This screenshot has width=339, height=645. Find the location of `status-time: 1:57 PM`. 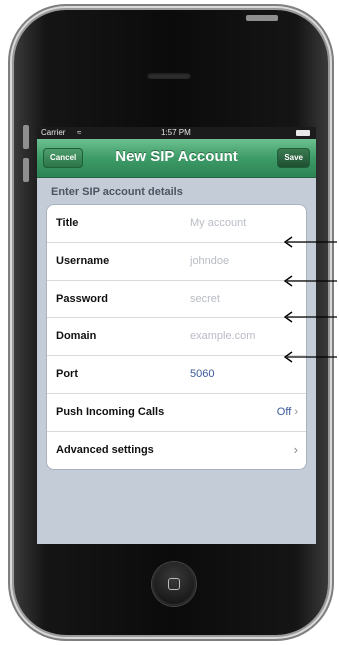

status-time: 1:57 PM is located at coordinates (176, 132).